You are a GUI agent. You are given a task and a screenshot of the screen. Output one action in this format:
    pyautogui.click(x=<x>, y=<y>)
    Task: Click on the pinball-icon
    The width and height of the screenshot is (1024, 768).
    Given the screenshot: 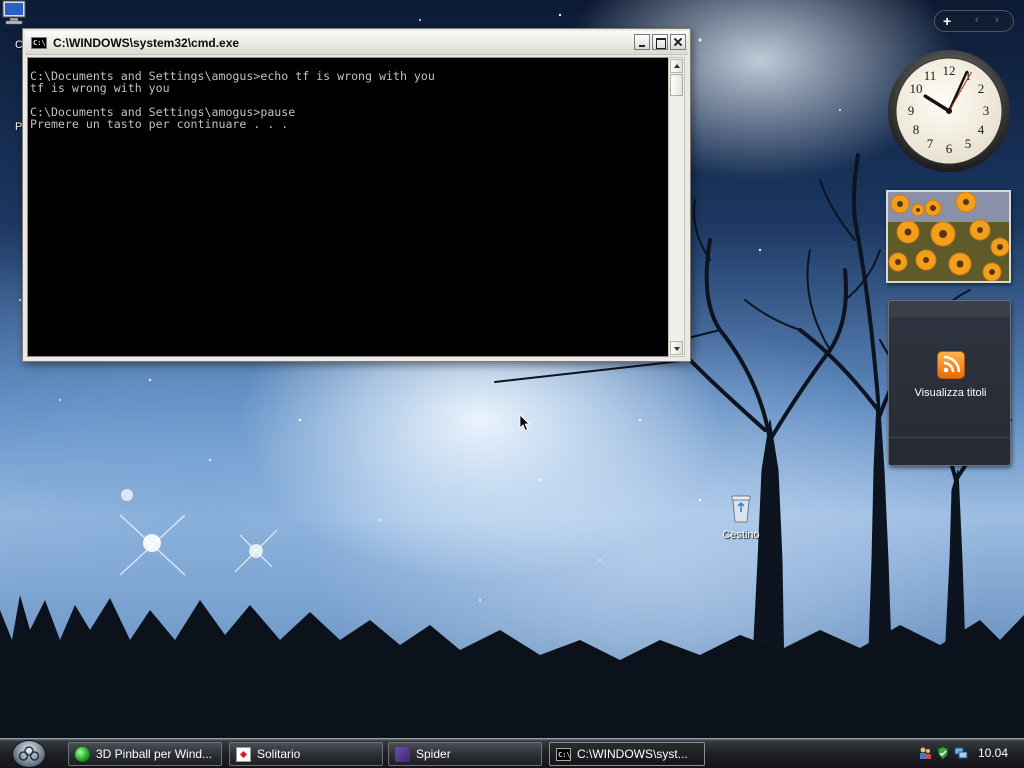 What is the action you would take?
    pyautogui.click(x=82, y=754)
    